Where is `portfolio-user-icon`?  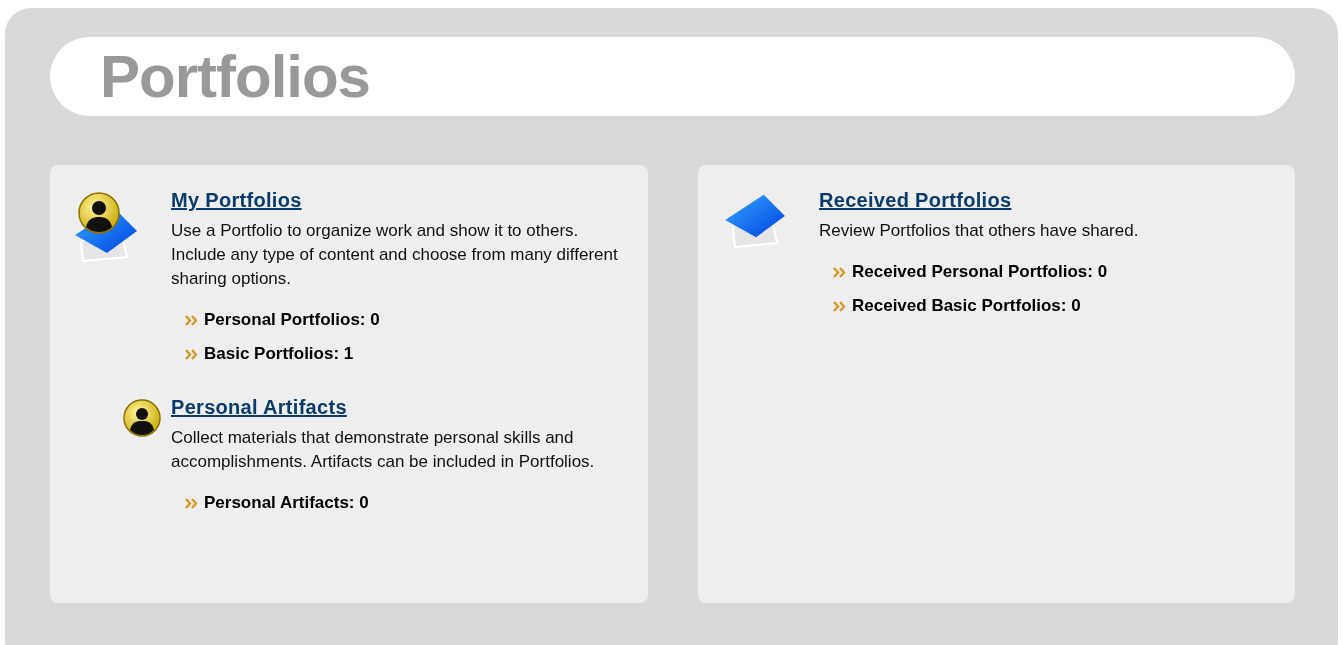 portfolio-user-icon is located at coordinates (106, 227).